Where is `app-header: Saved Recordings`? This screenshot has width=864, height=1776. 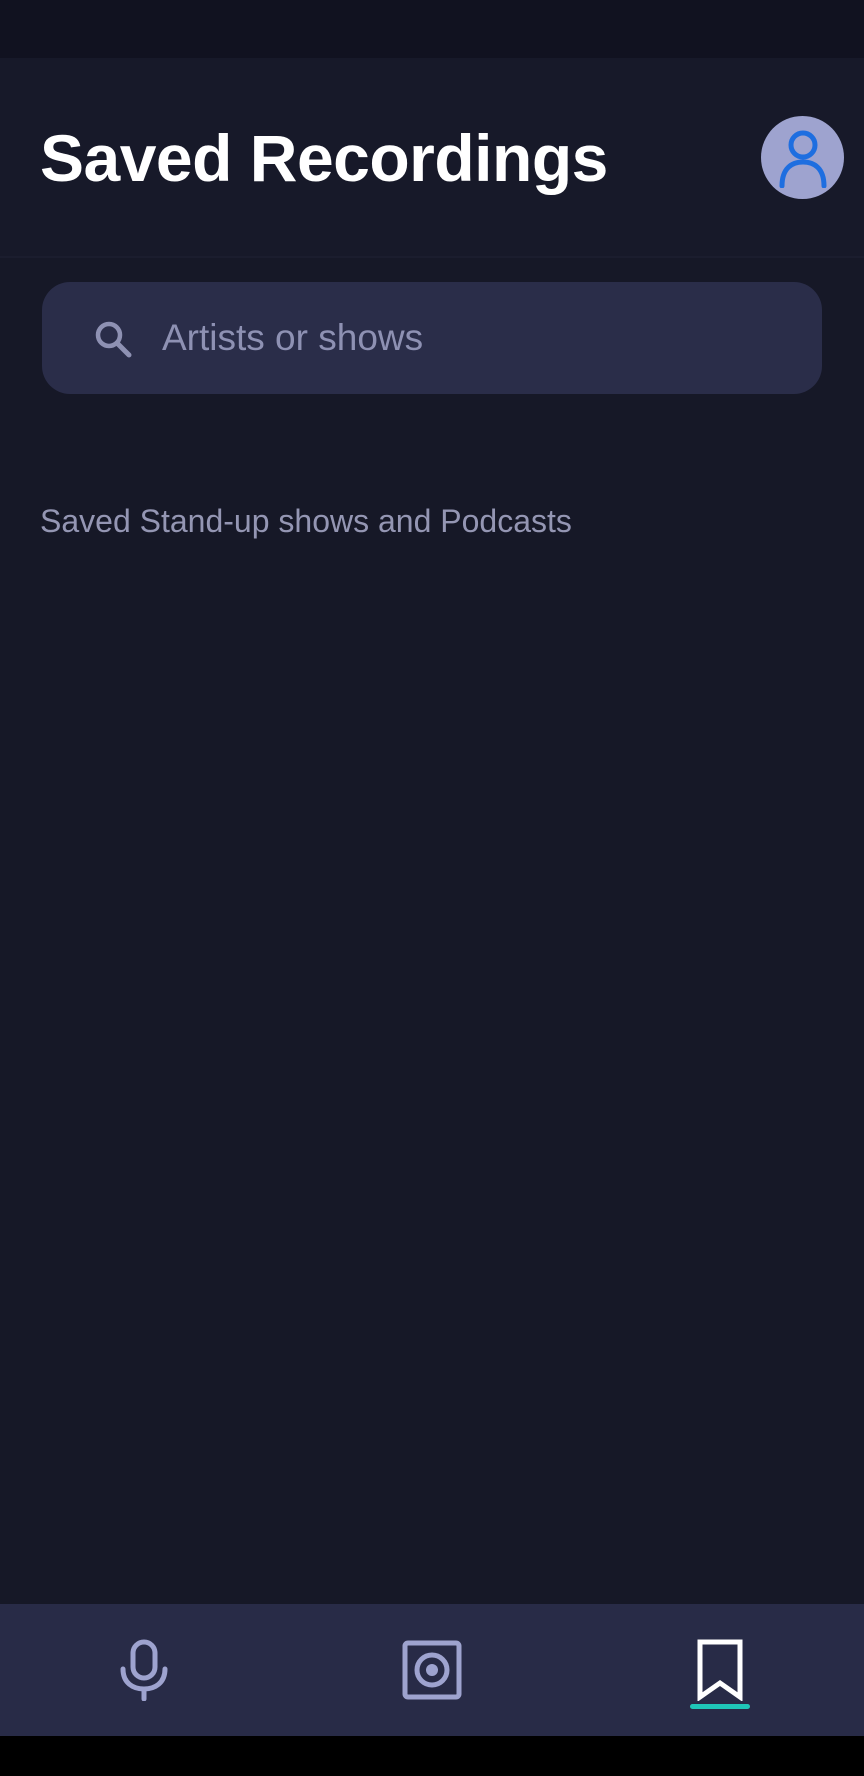
app-header: Saved Recordings is located at coordinates (432, 158).